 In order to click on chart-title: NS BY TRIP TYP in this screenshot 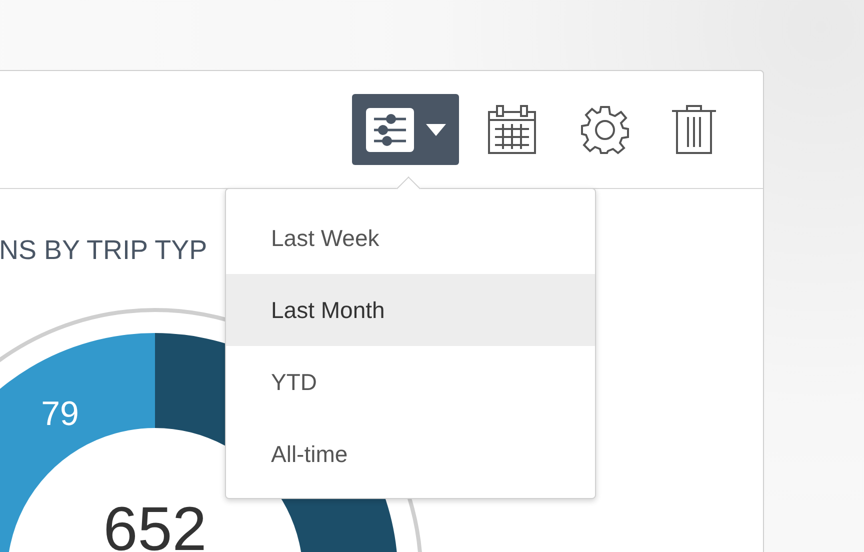, I will do `click(104, 250)`.